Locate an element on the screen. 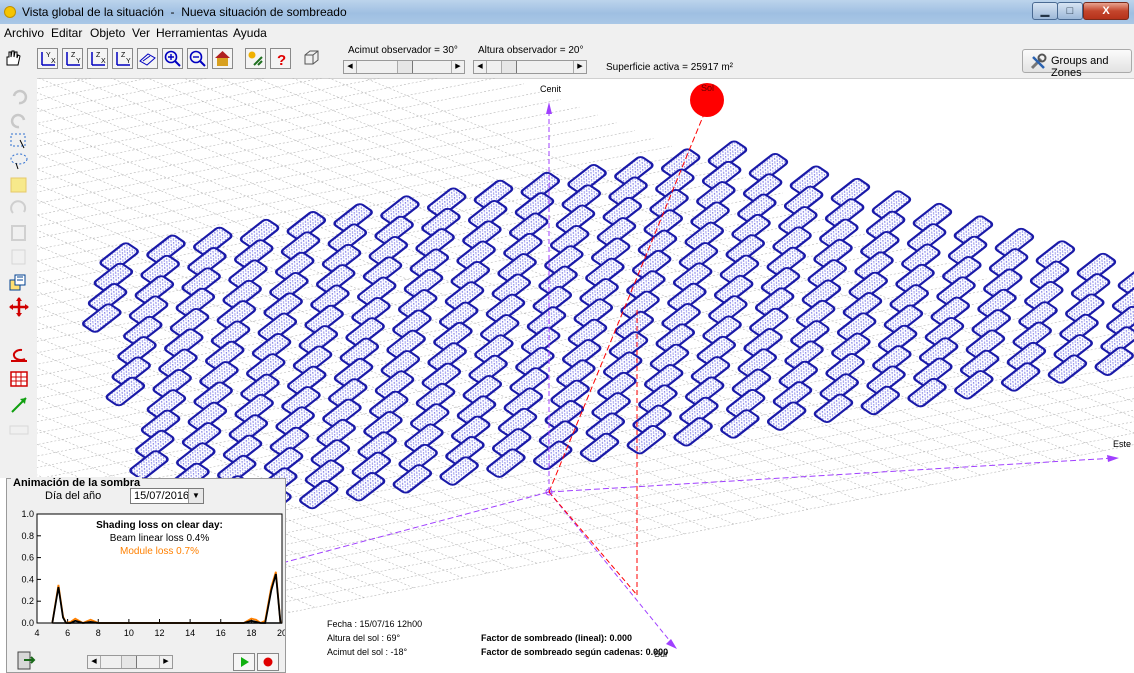 Image resolution: width=1134 pixels, height=673 pixels. x-tick-label: 8 is located at coordinates (98, 633).